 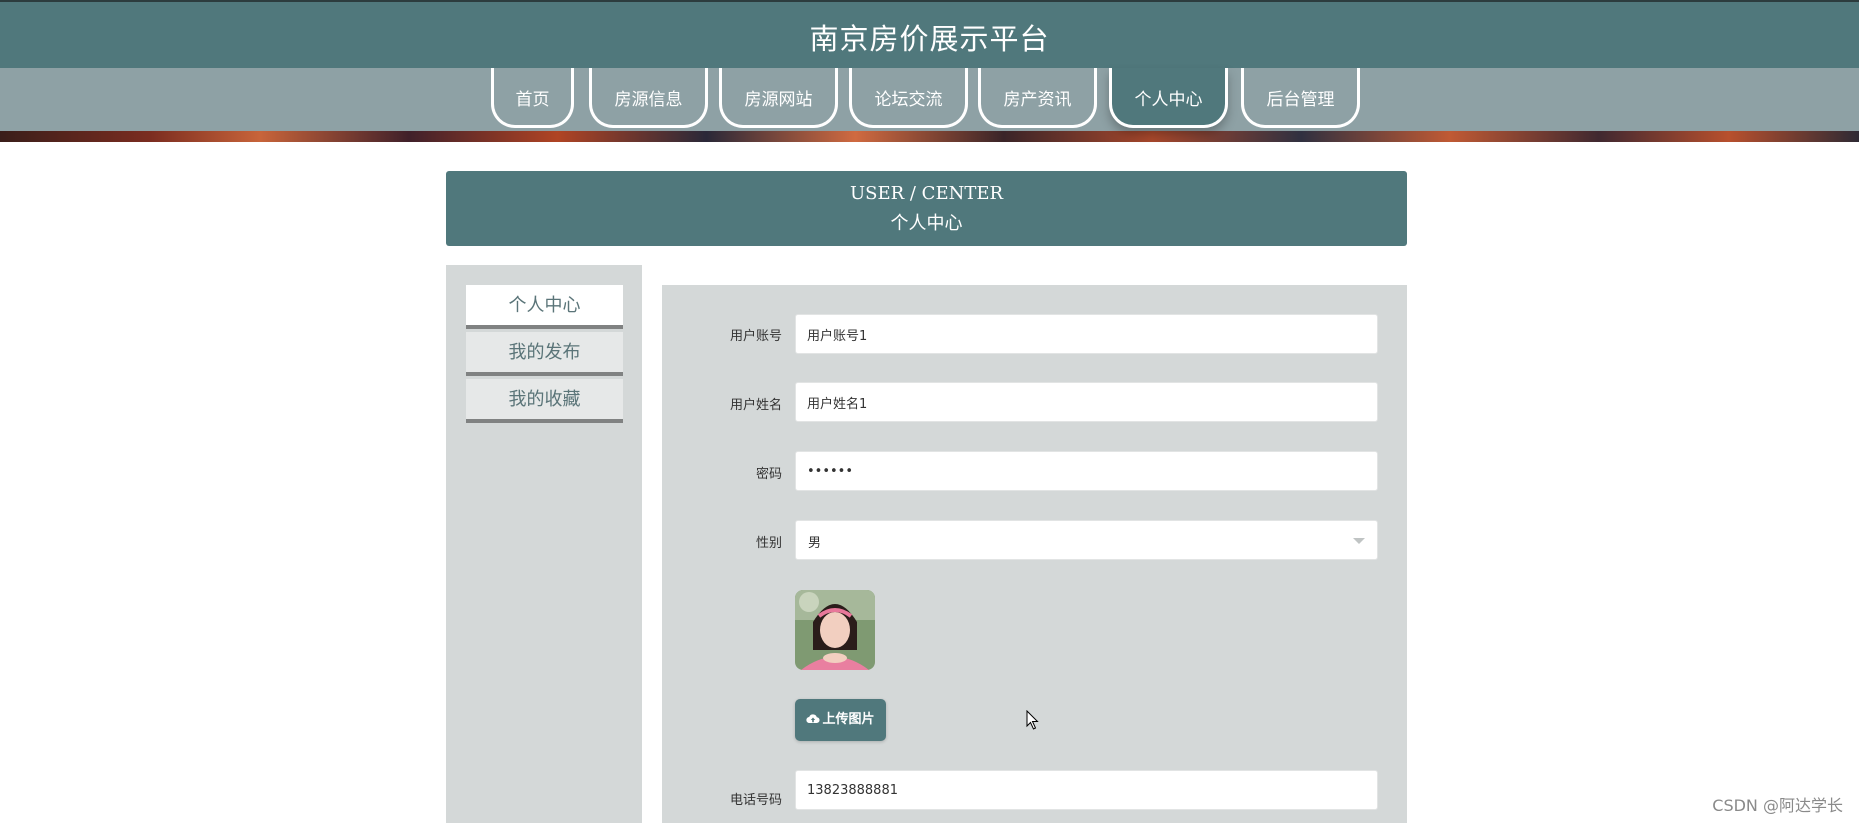 I want to click on sidebar-item-user-center: 个人中心, so click(x=544, y=307).